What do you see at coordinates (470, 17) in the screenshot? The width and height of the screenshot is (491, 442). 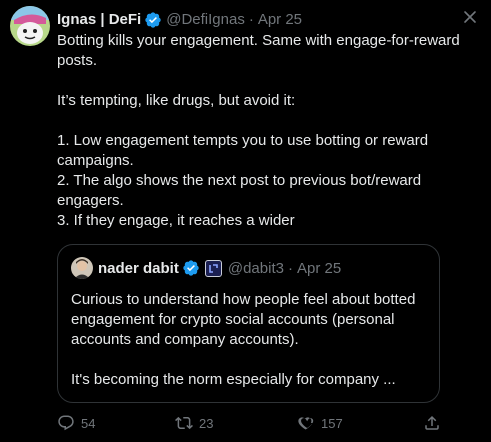 I see `close-icon` at bounding box center [470, 17].